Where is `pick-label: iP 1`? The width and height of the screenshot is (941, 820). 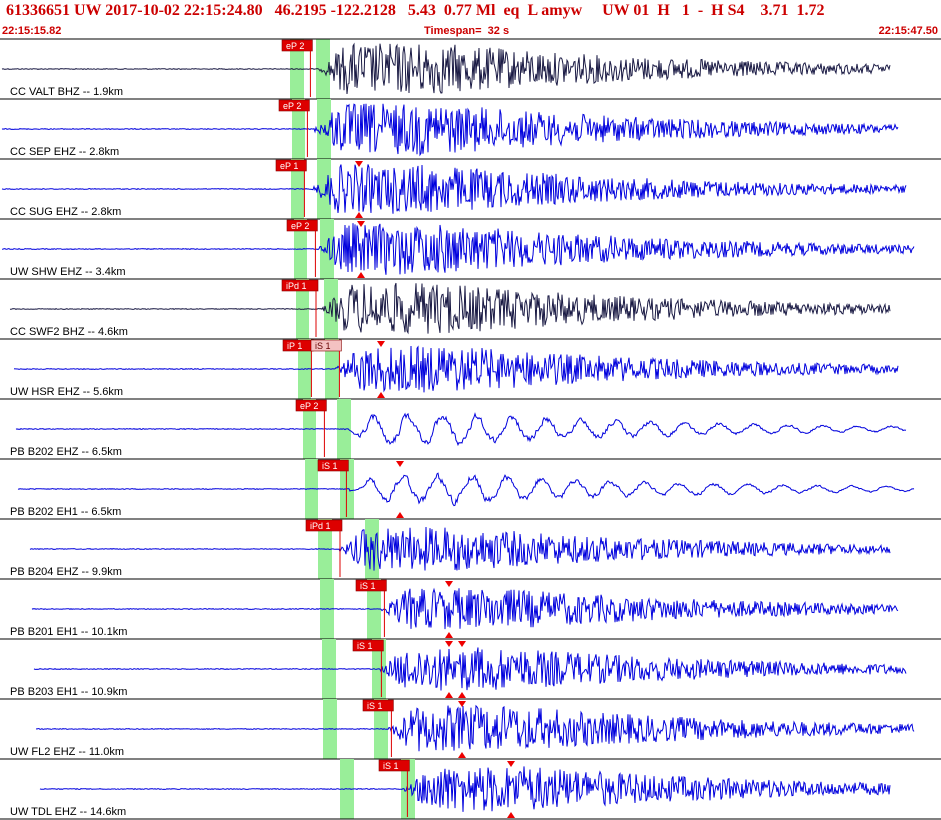 pick-label: iP 1 is located at coordinates (294, 346).